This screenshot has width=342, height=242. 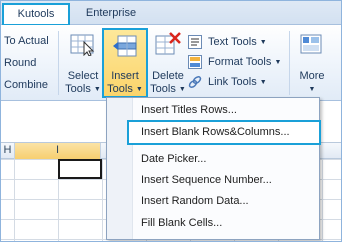 What do you see at coordinates (58, 151) in the screenshot?
I see `column-header-i: I` at bounding box center [58, 151].